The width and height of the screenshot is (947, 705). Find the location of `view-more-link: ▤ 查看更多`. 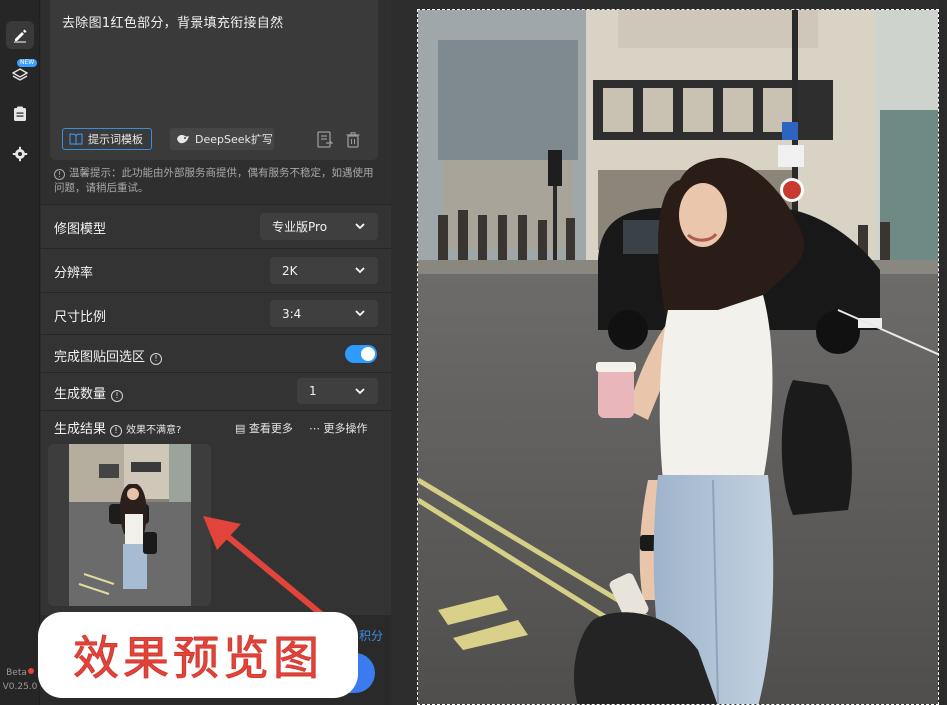

view-more-link: ▤ 查看更多 is located at coordinates (264, 428).